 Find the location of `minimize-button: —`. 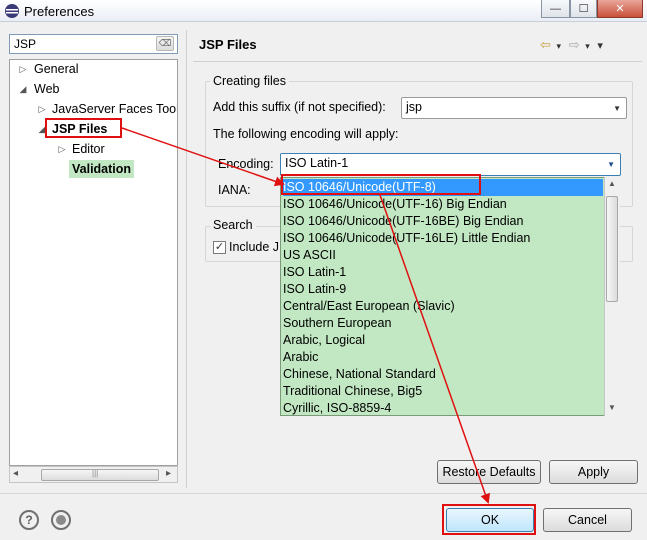

minimize-button: — is located at coordinates (555, 9).